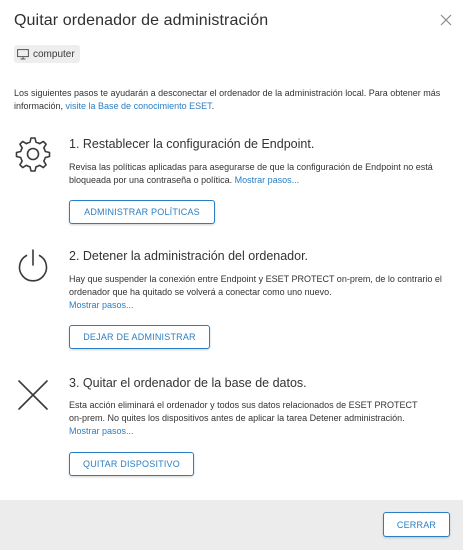  Describe the element at coordinates (139, 337) in the screenshot. I see `stop-managing-button: DEJAR DE ADMINISTRAR` at that location.